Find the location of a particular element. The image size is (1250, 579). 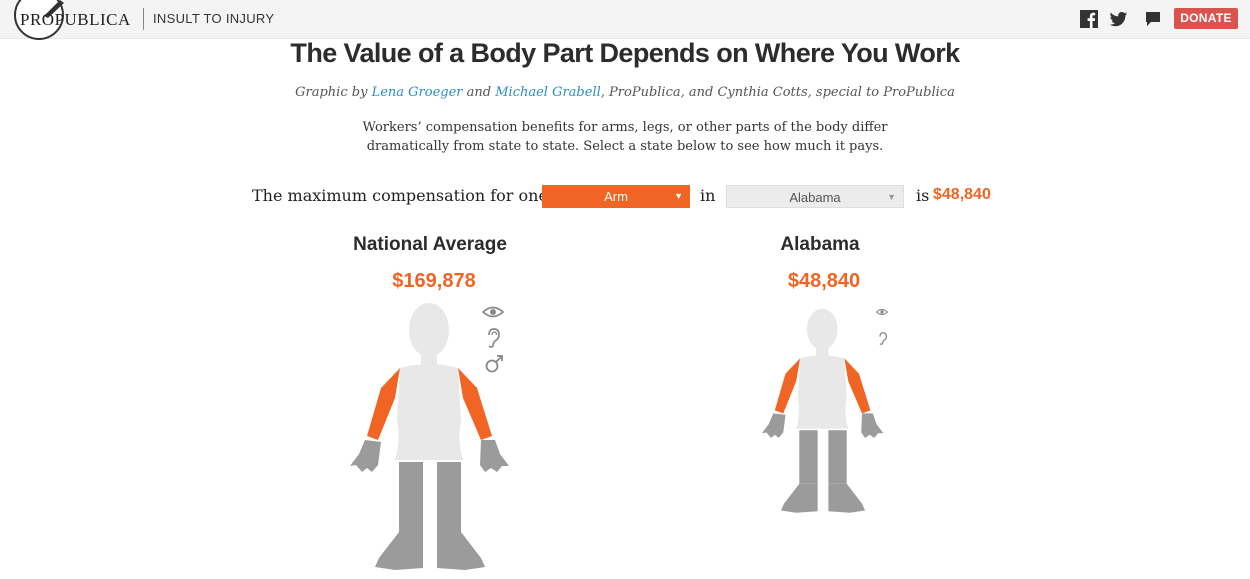

state-value: Alabama is located at coordinates (815, 197).